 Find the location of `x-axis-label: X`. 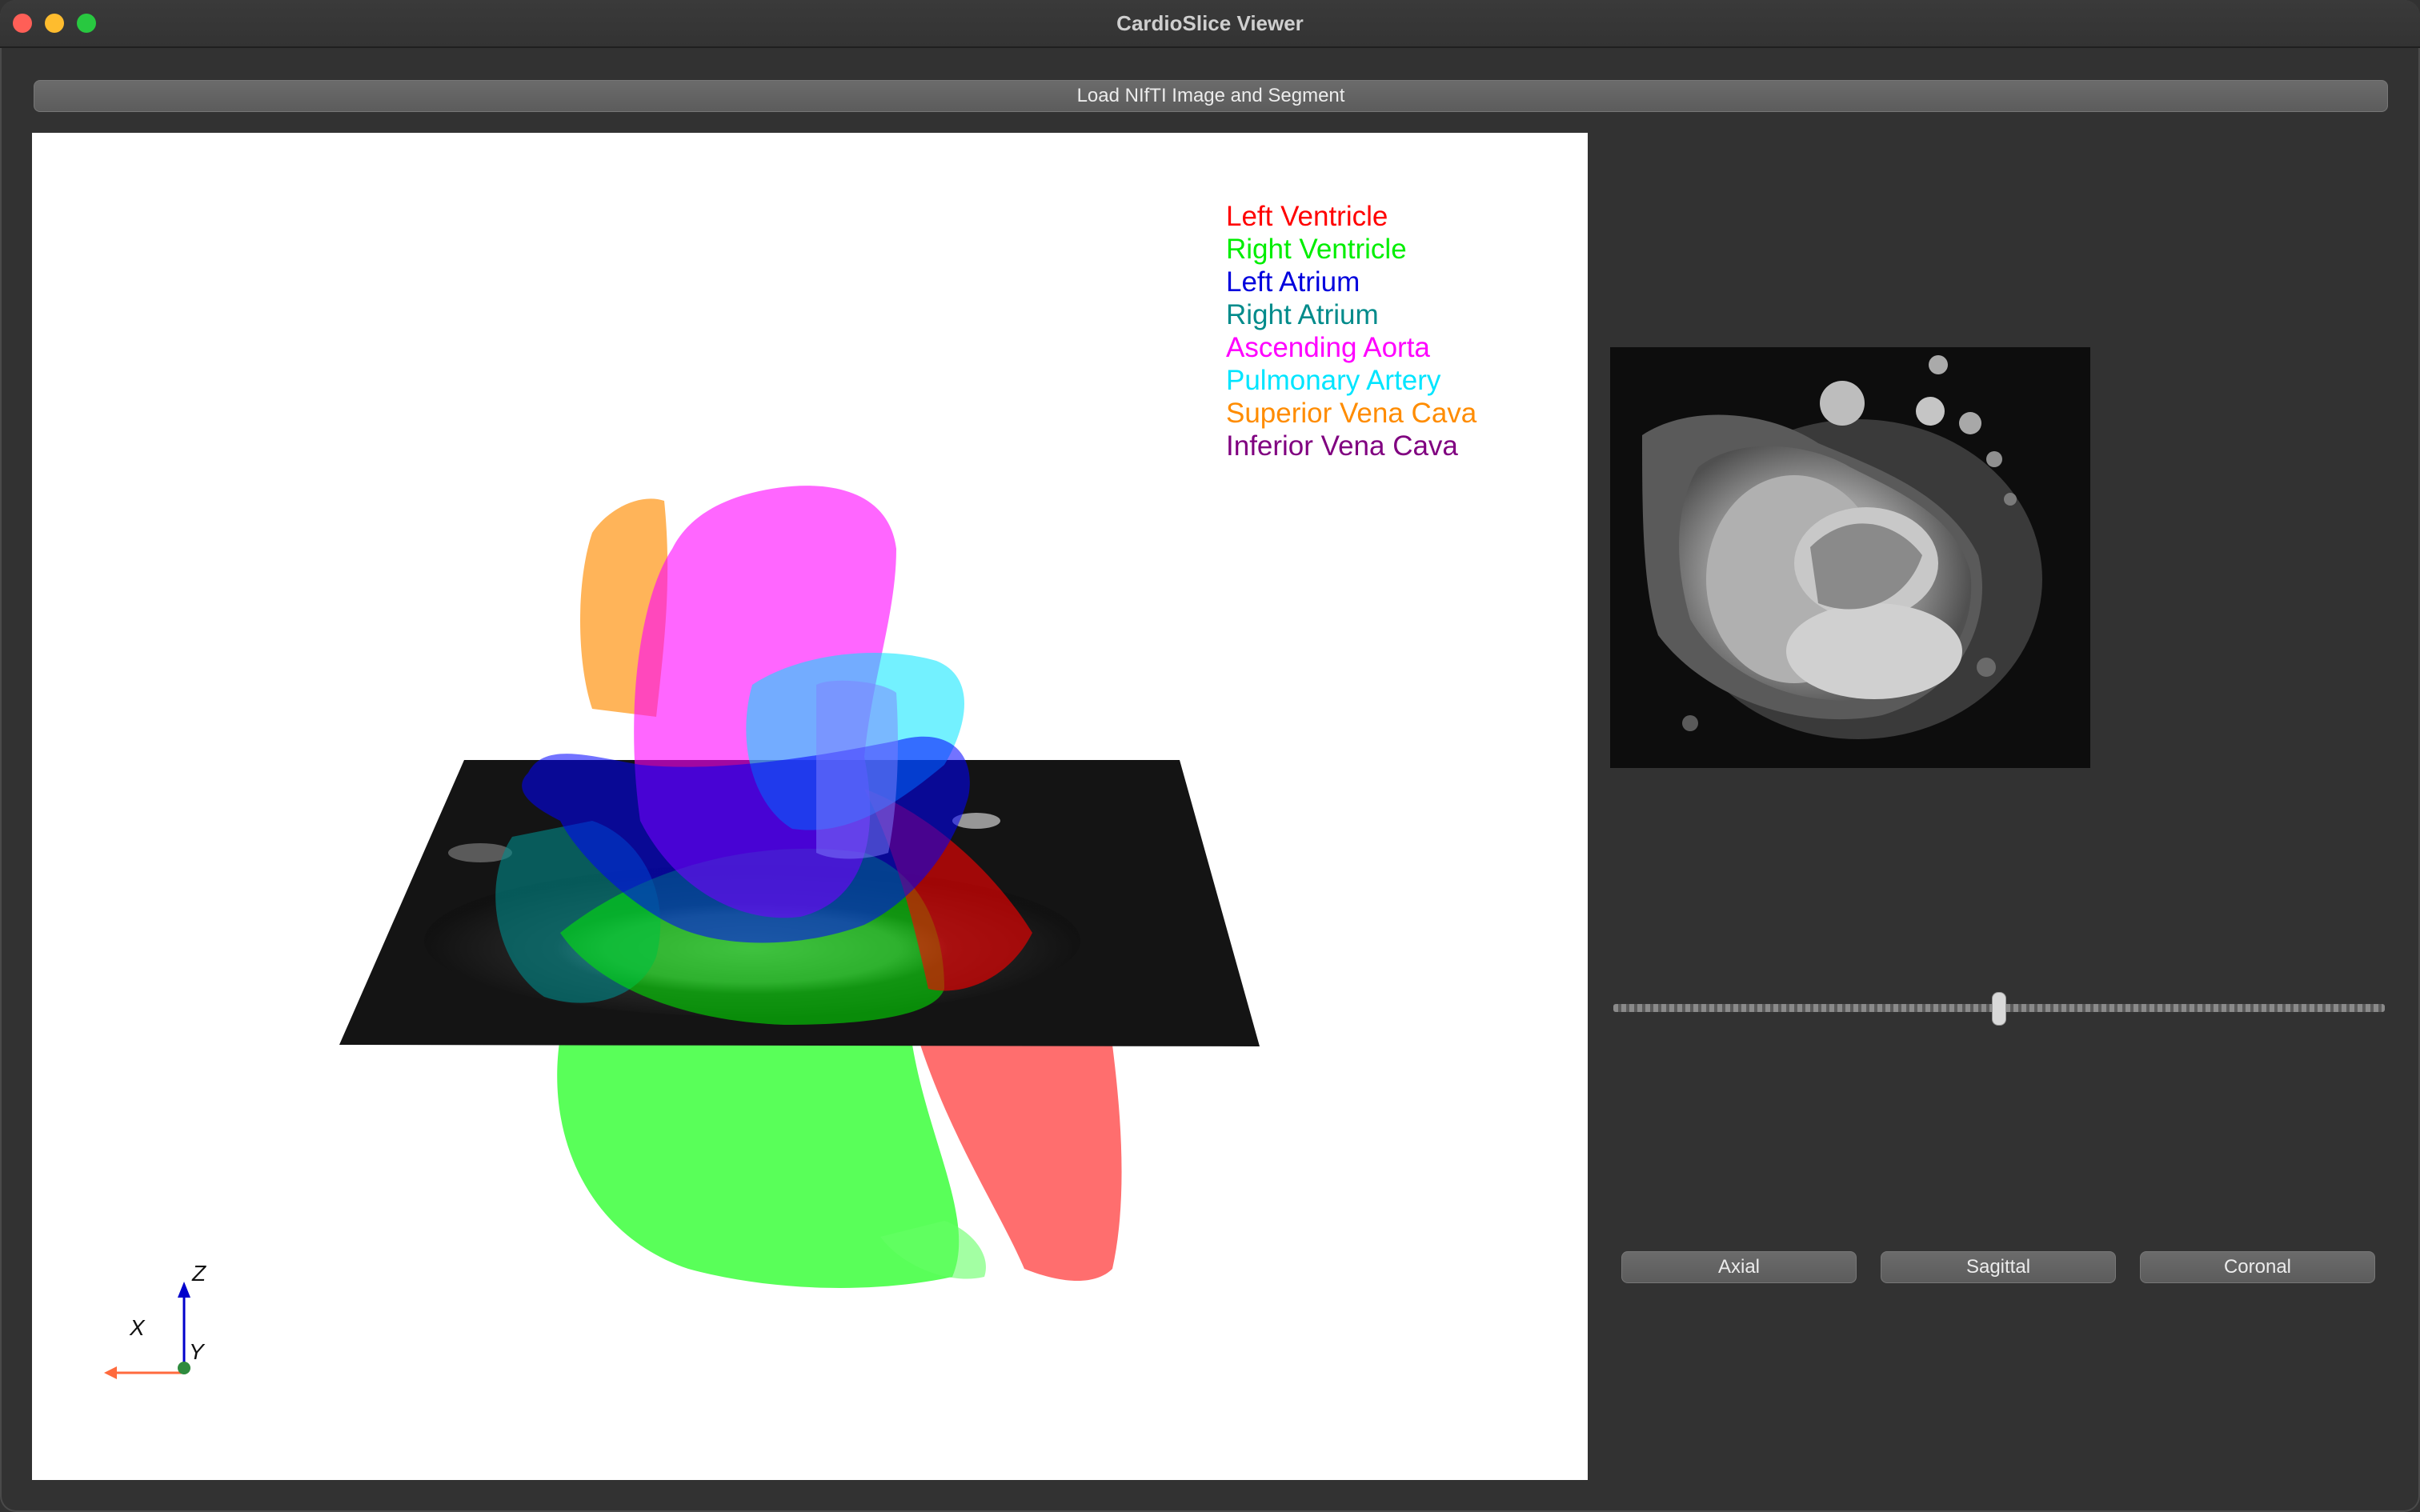

x-axis-label: X is located at coordinates (137, 1327).